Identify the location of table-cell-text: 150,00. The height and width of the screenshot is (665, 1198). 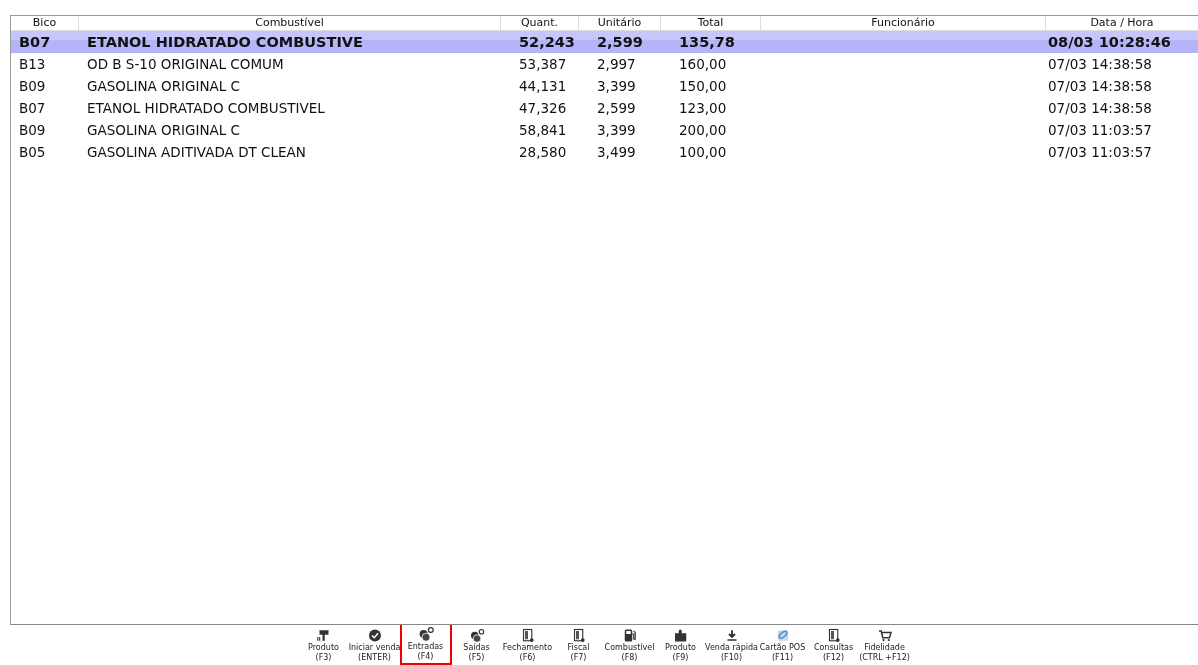
(703, 86).